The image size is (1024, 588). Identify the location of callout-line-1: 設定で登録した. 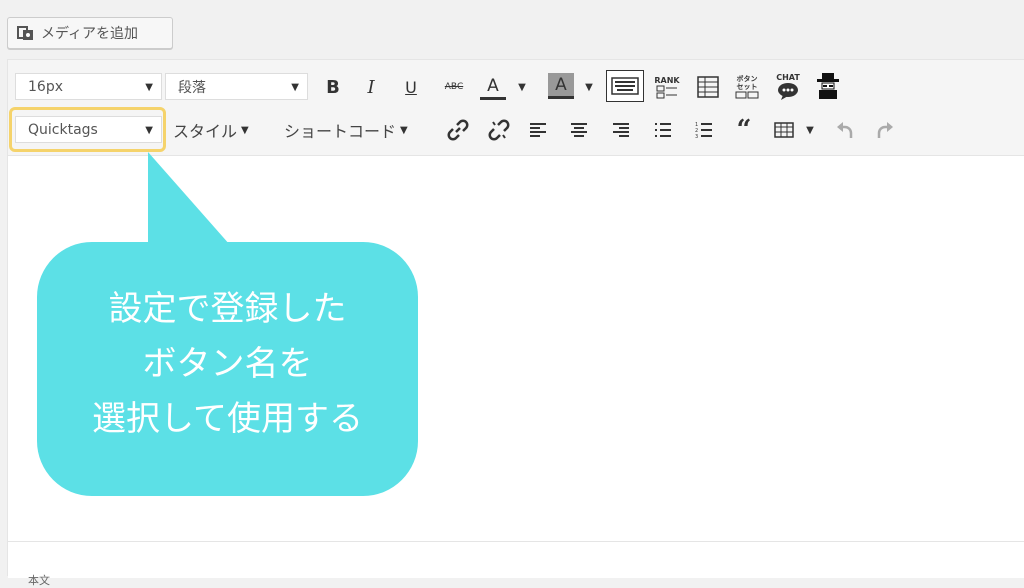
(227, 309).